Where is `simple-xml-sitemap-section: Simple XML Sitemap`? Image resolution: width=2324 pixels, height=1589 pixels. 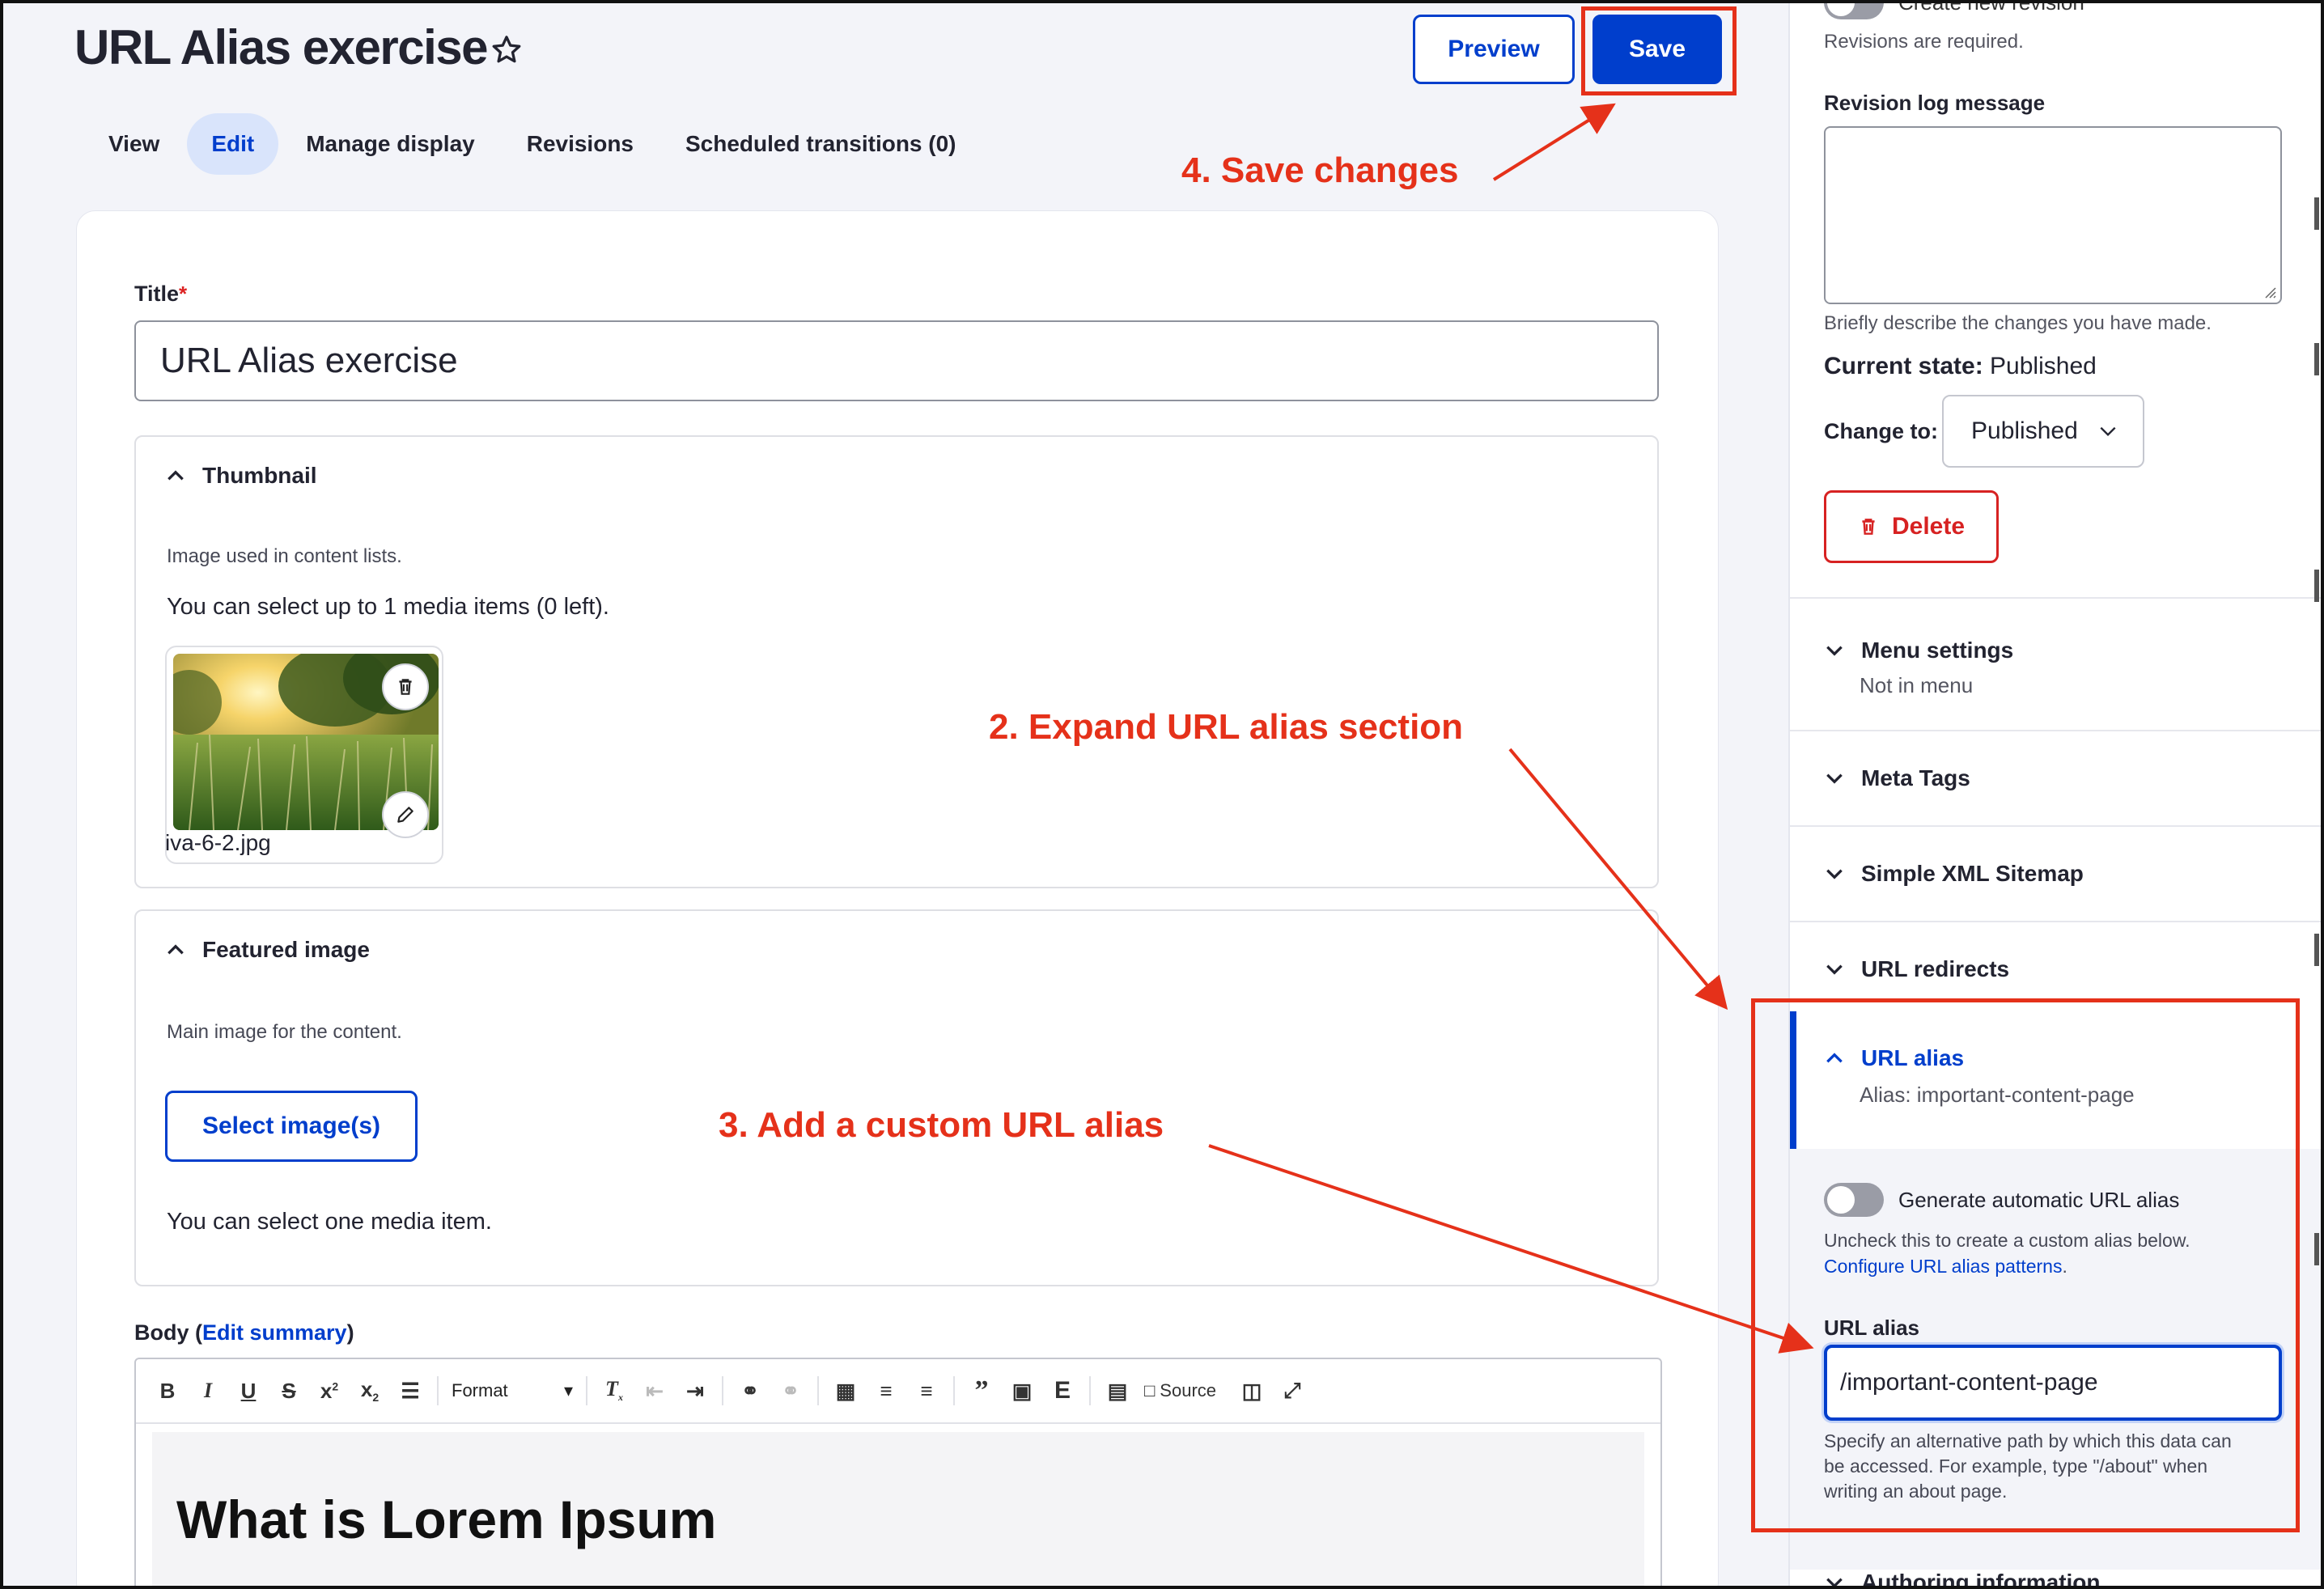
simple-xml-sitemap-section: Simple XML Sitemap is located at coordinates (2055, 873).